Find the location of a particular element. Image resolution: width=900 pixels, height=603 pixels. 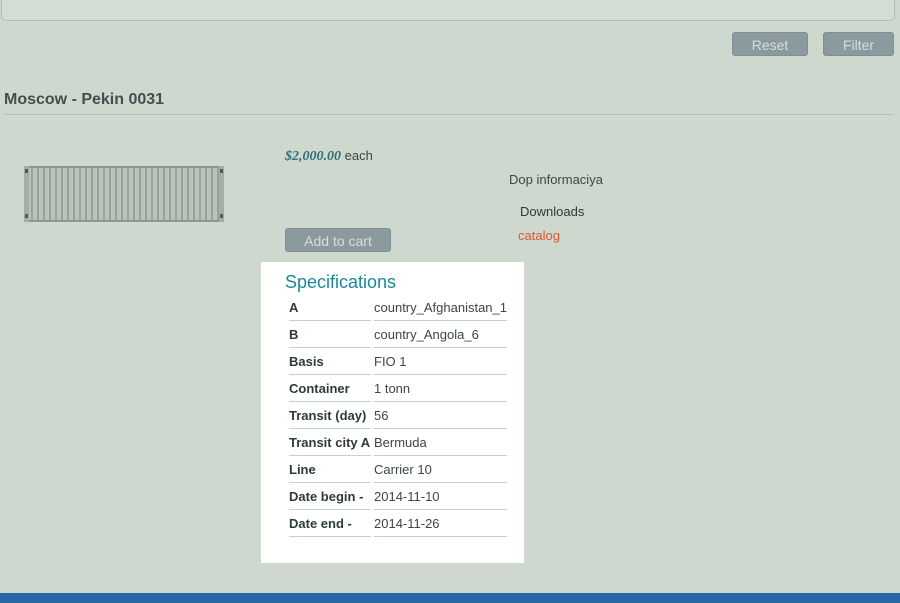

specifications-heading: Specifications is located at coordinates (341, 282).